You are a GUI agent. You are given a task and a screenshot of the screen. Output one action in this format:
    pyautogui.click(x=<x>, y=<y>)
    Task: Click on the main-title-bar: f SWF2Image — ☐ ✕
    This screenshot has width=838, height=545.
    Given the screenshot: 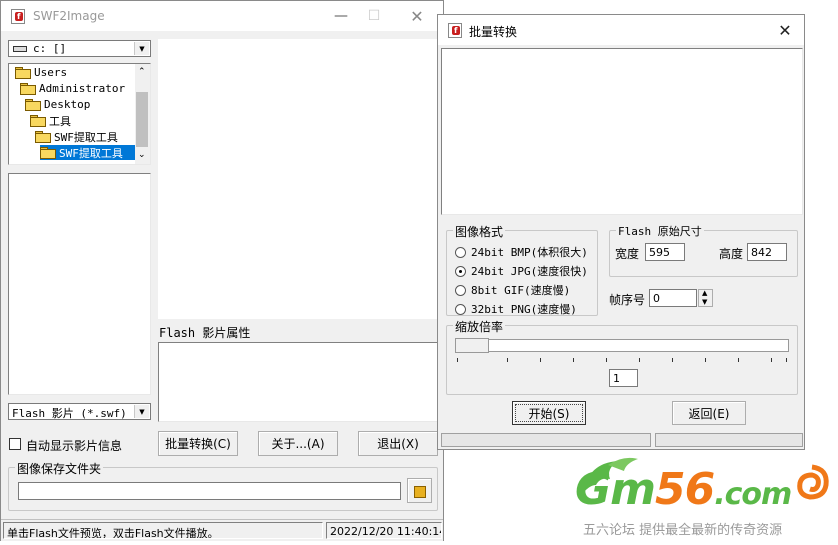 What is the action you would take?
    pyautogui.click(x=222, y=16)
    